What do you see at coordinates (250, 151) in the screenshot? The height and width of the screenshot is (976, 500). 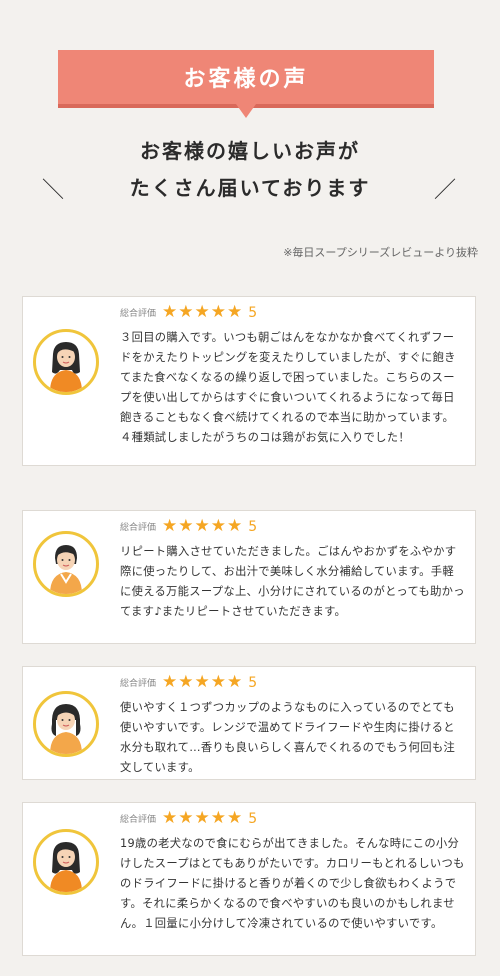 I see `headline-line-1: お客様の嬉しいお声が` at bounding box center [250, 151].